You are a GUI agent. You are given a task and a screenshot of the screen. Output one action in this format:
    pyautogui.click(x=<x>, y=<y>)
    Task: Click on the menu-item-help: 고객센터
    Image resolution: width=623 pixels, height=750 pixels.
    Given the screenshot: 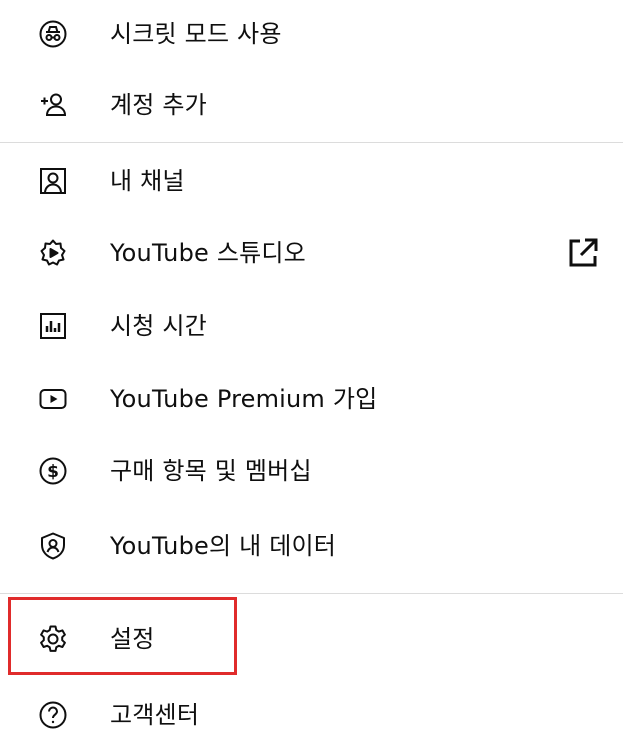 What is the action you would take?
    pyautogui.click(x=311, y=715)
    